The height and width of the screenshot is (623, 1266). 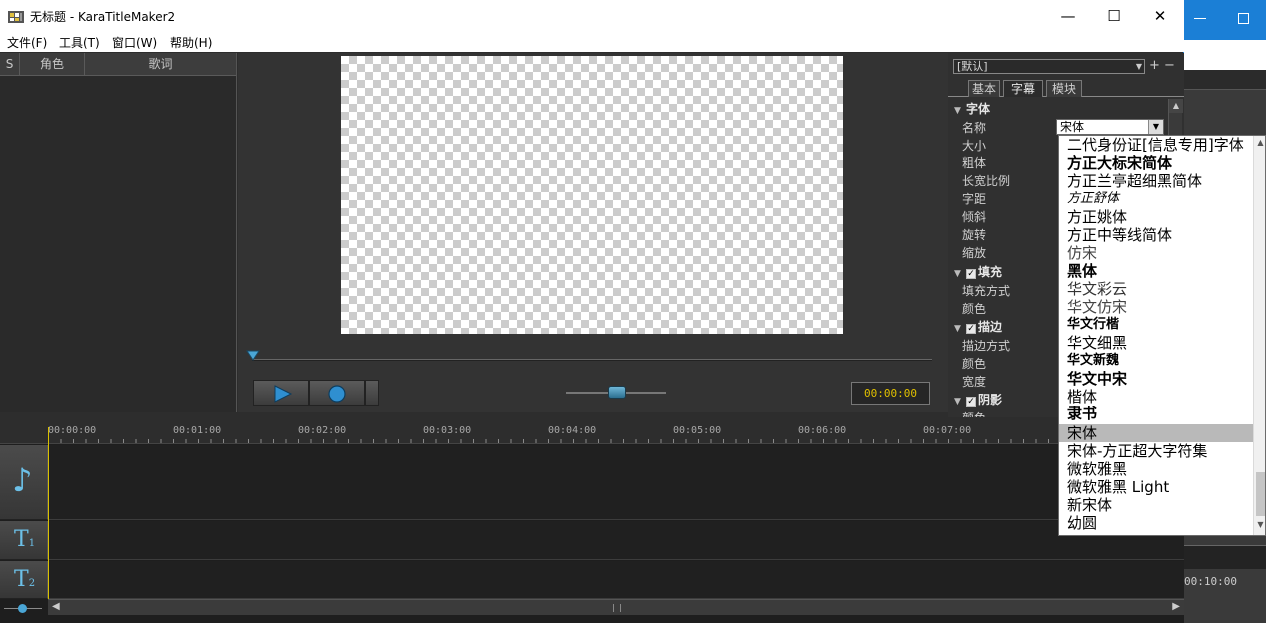 What do you see at coordinates (48, 513) in the screenshot?
I see `timeline-playhead` at bounding box center [48, 513].